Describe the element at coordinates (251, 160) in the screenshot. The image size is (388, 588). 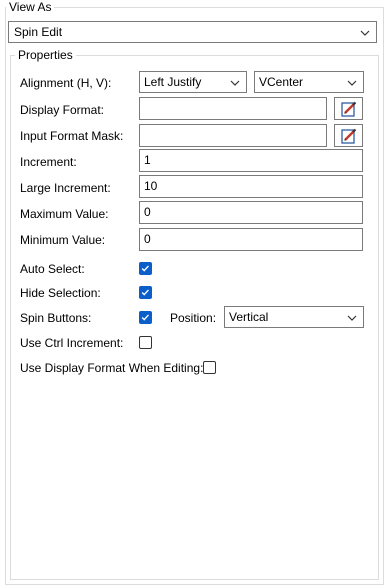
I see `increment-input: 1` at that location.